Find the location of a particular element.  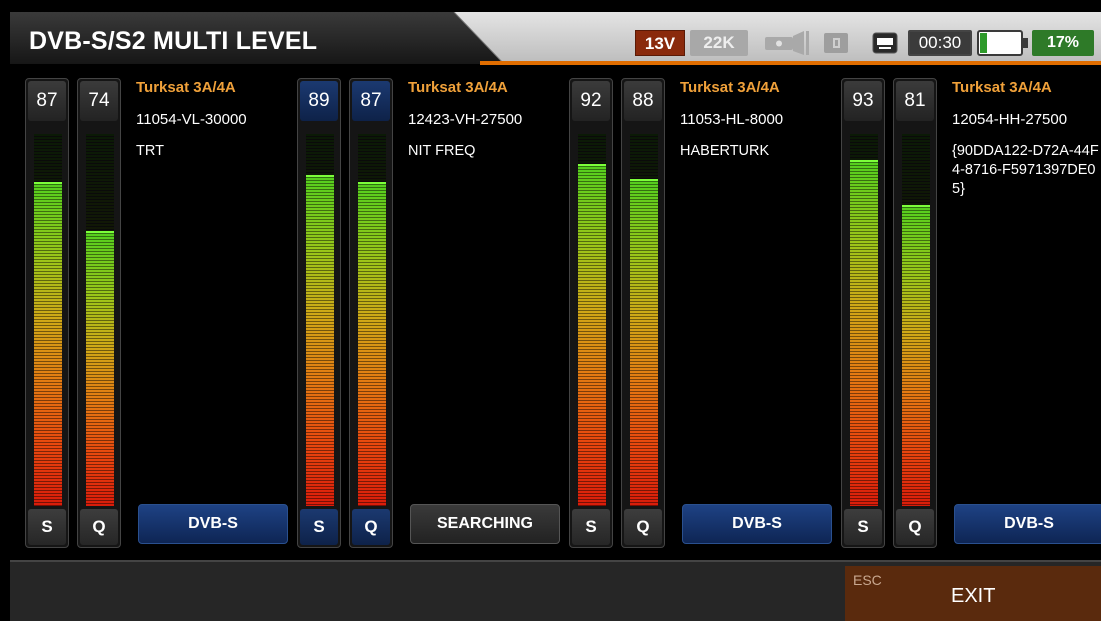

transponder-params: 11054-VL-30000 is located at coordinates (191, 119).